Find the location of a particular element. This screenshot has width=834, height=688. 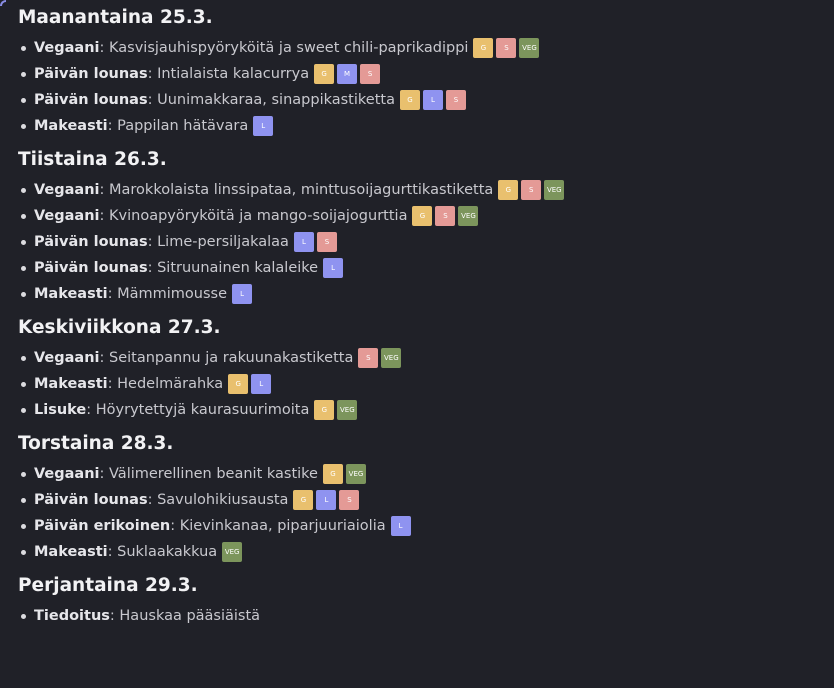

menu-item: Lisuke: Höyrytettyjä kaurasuurimoita G VEG is located at coordinates (426, 410).